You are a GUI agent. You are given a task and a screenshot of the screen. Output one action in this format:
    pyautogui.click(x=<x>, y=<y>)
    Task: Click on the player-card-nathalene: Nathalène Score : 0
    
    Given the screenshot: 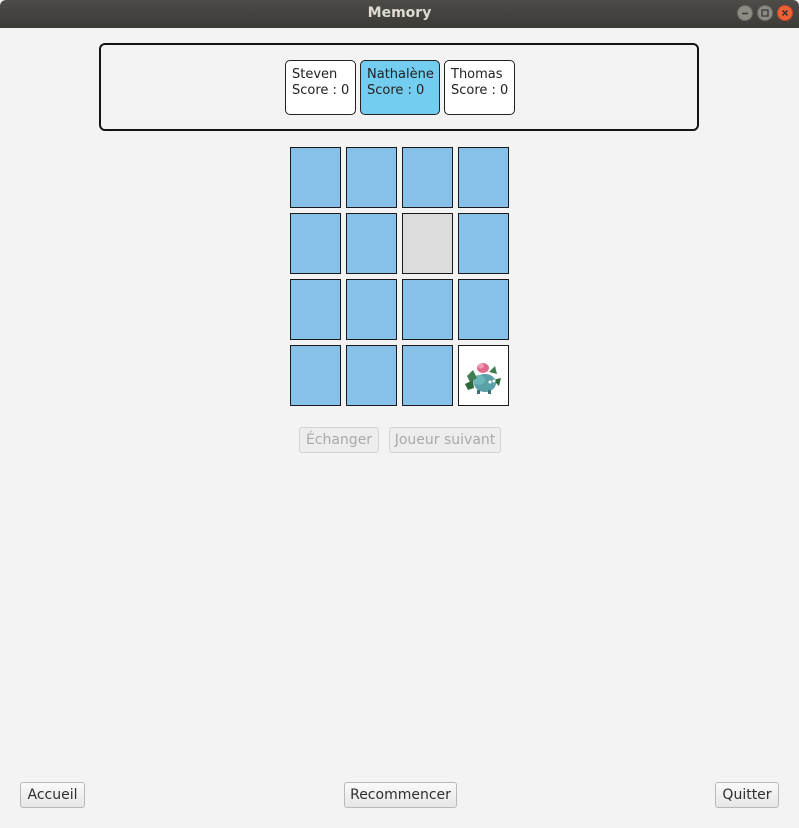 What is the action you would take?
    pyautogui.click(x=400, y=87)
    